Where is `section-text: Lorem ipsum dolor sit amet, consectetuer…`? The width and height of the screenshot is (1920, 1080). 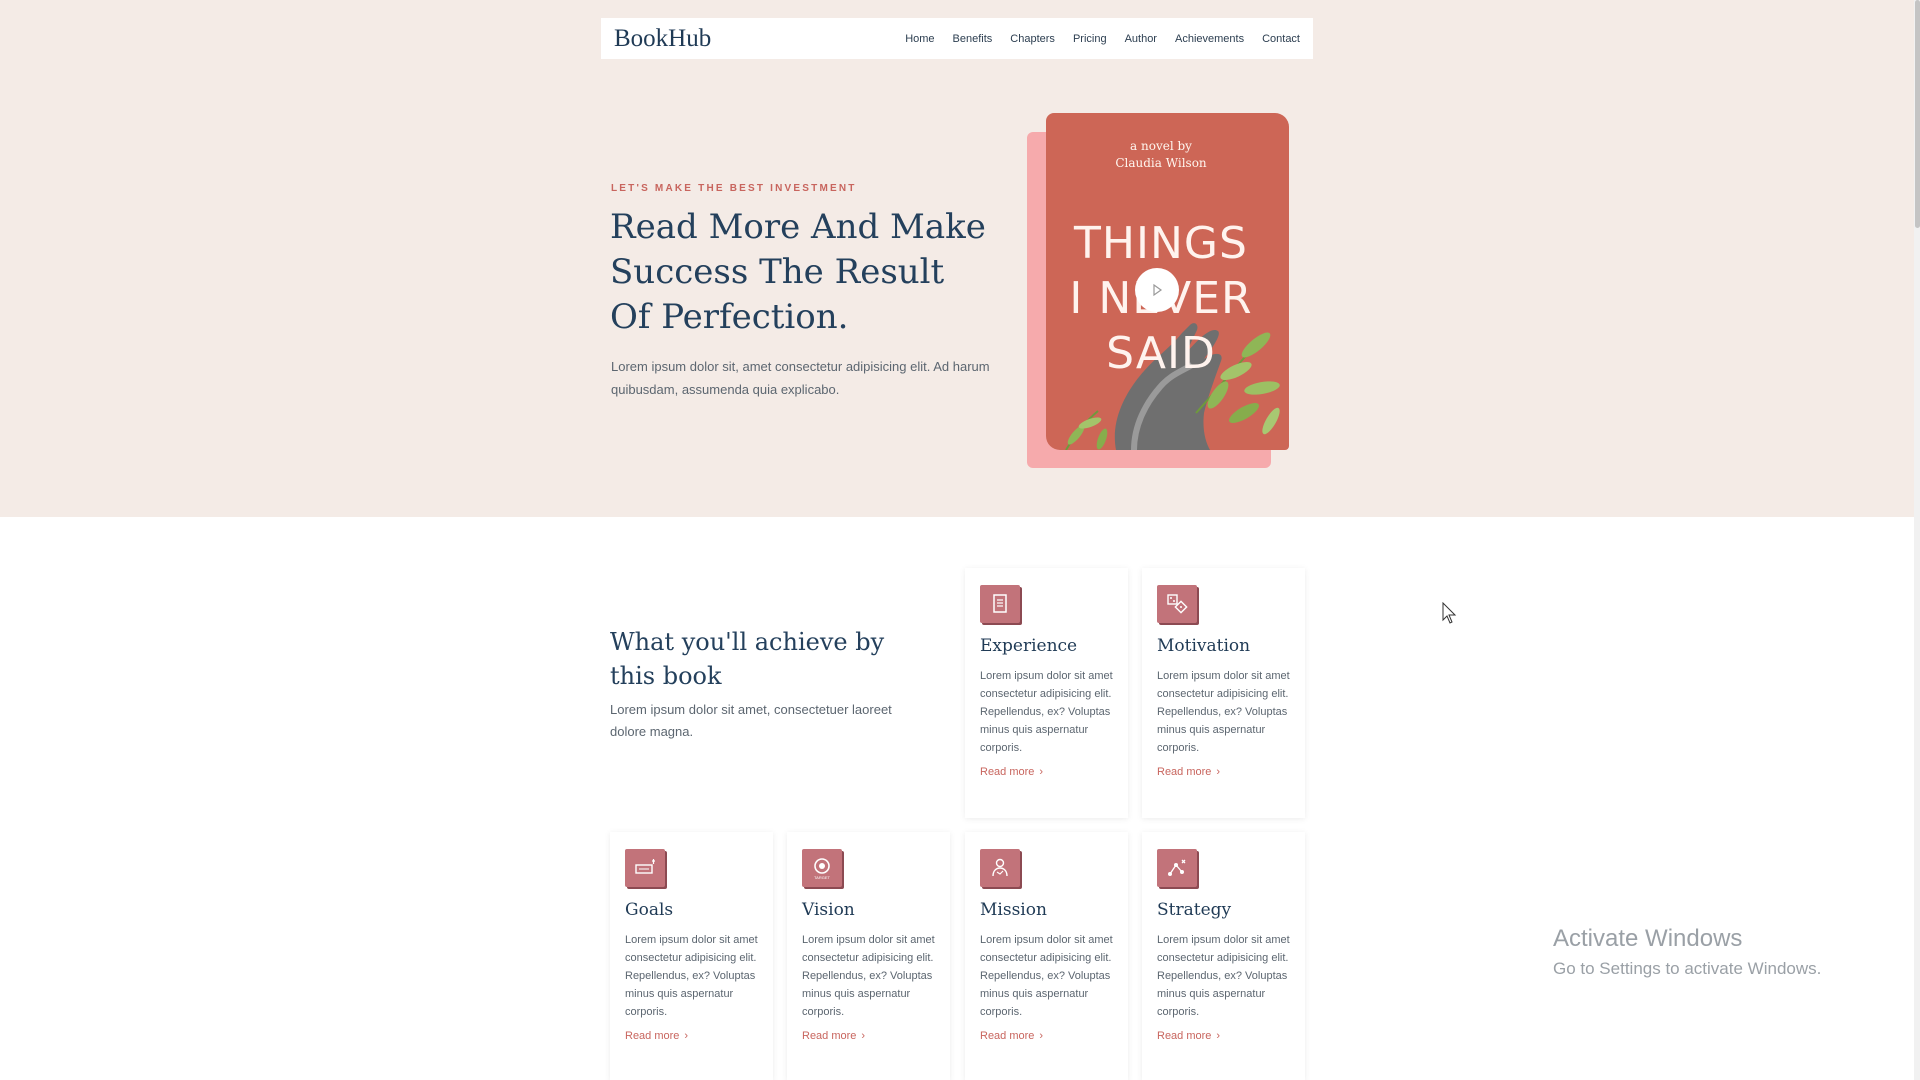 section-text: Lorem ipsum dolor sit amet, consectetuer… is located at coordinates (751, 720).